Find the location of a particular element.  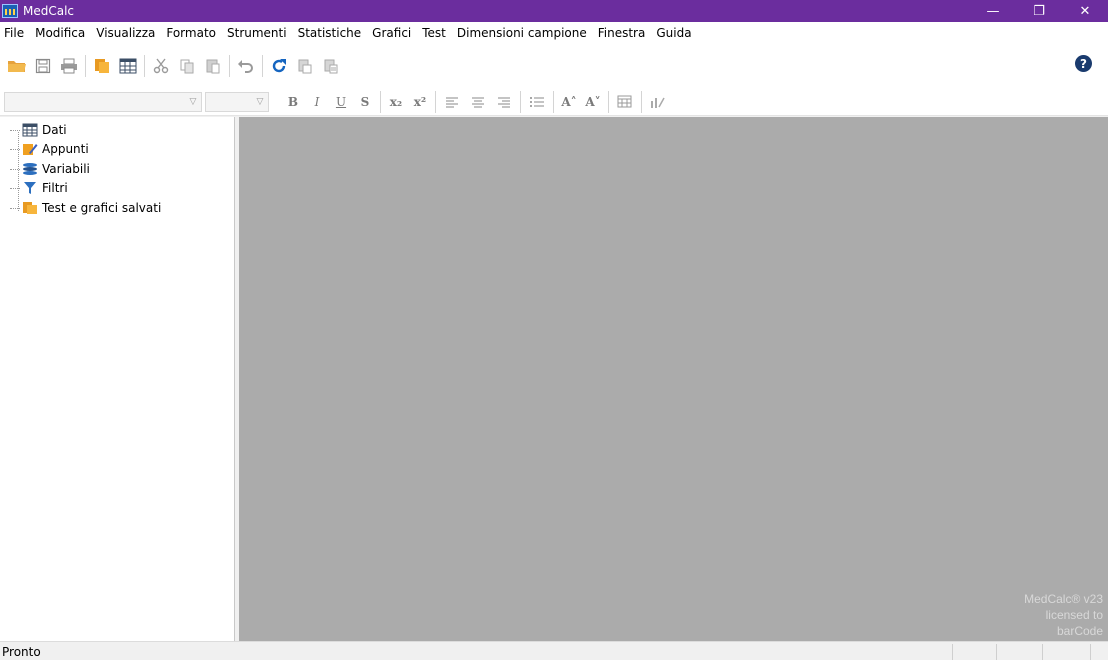

menu-modifica: Modifica is located at coordinates (61, 33).